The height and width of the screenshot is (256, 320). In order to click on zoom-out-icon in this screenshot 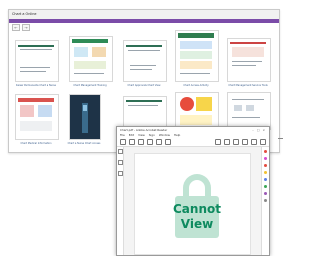, I will do `click(218, 142)`.